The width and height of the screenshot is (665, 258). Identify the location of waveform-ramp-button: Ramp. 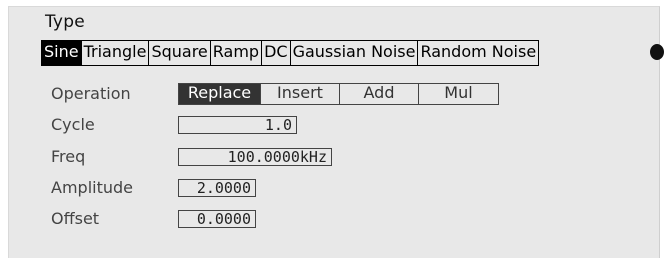
(235, 53).